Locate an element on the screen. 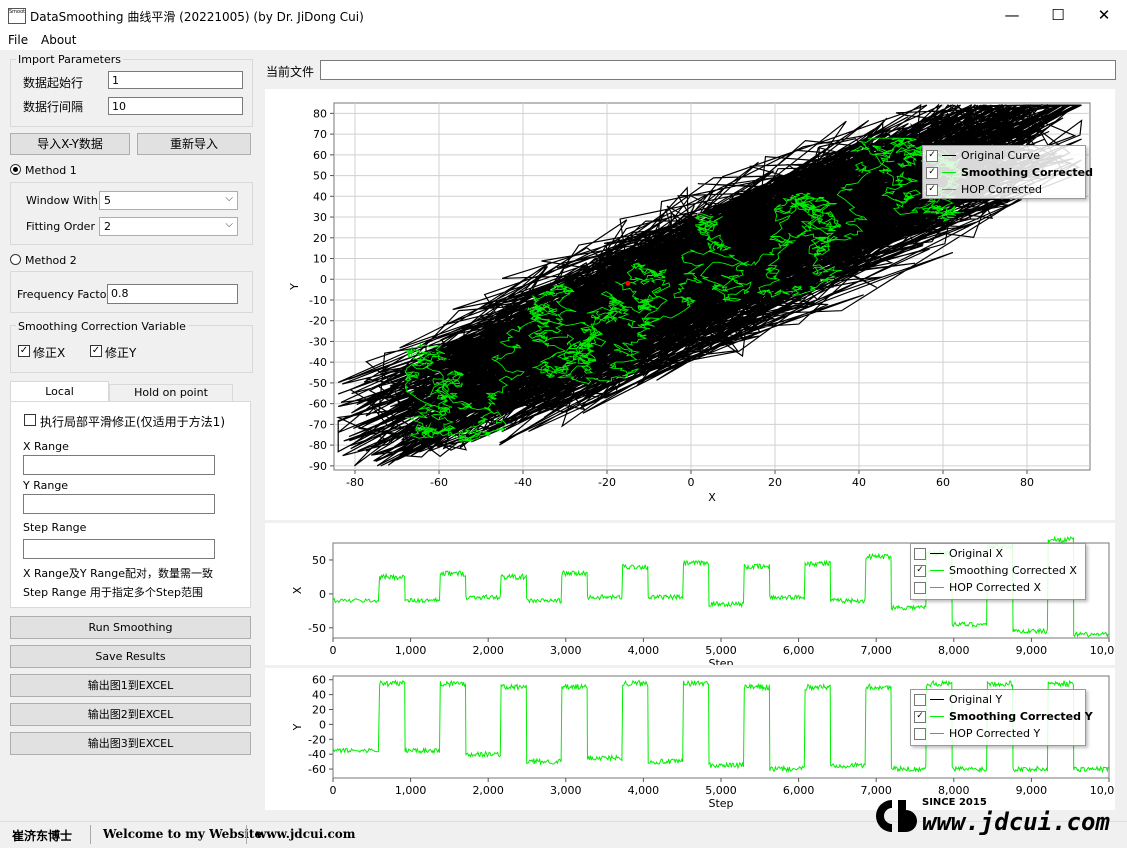 This screenshot has height=848, width=1127. current-file-label: 当前文件 is located at coordinates (290, 72).